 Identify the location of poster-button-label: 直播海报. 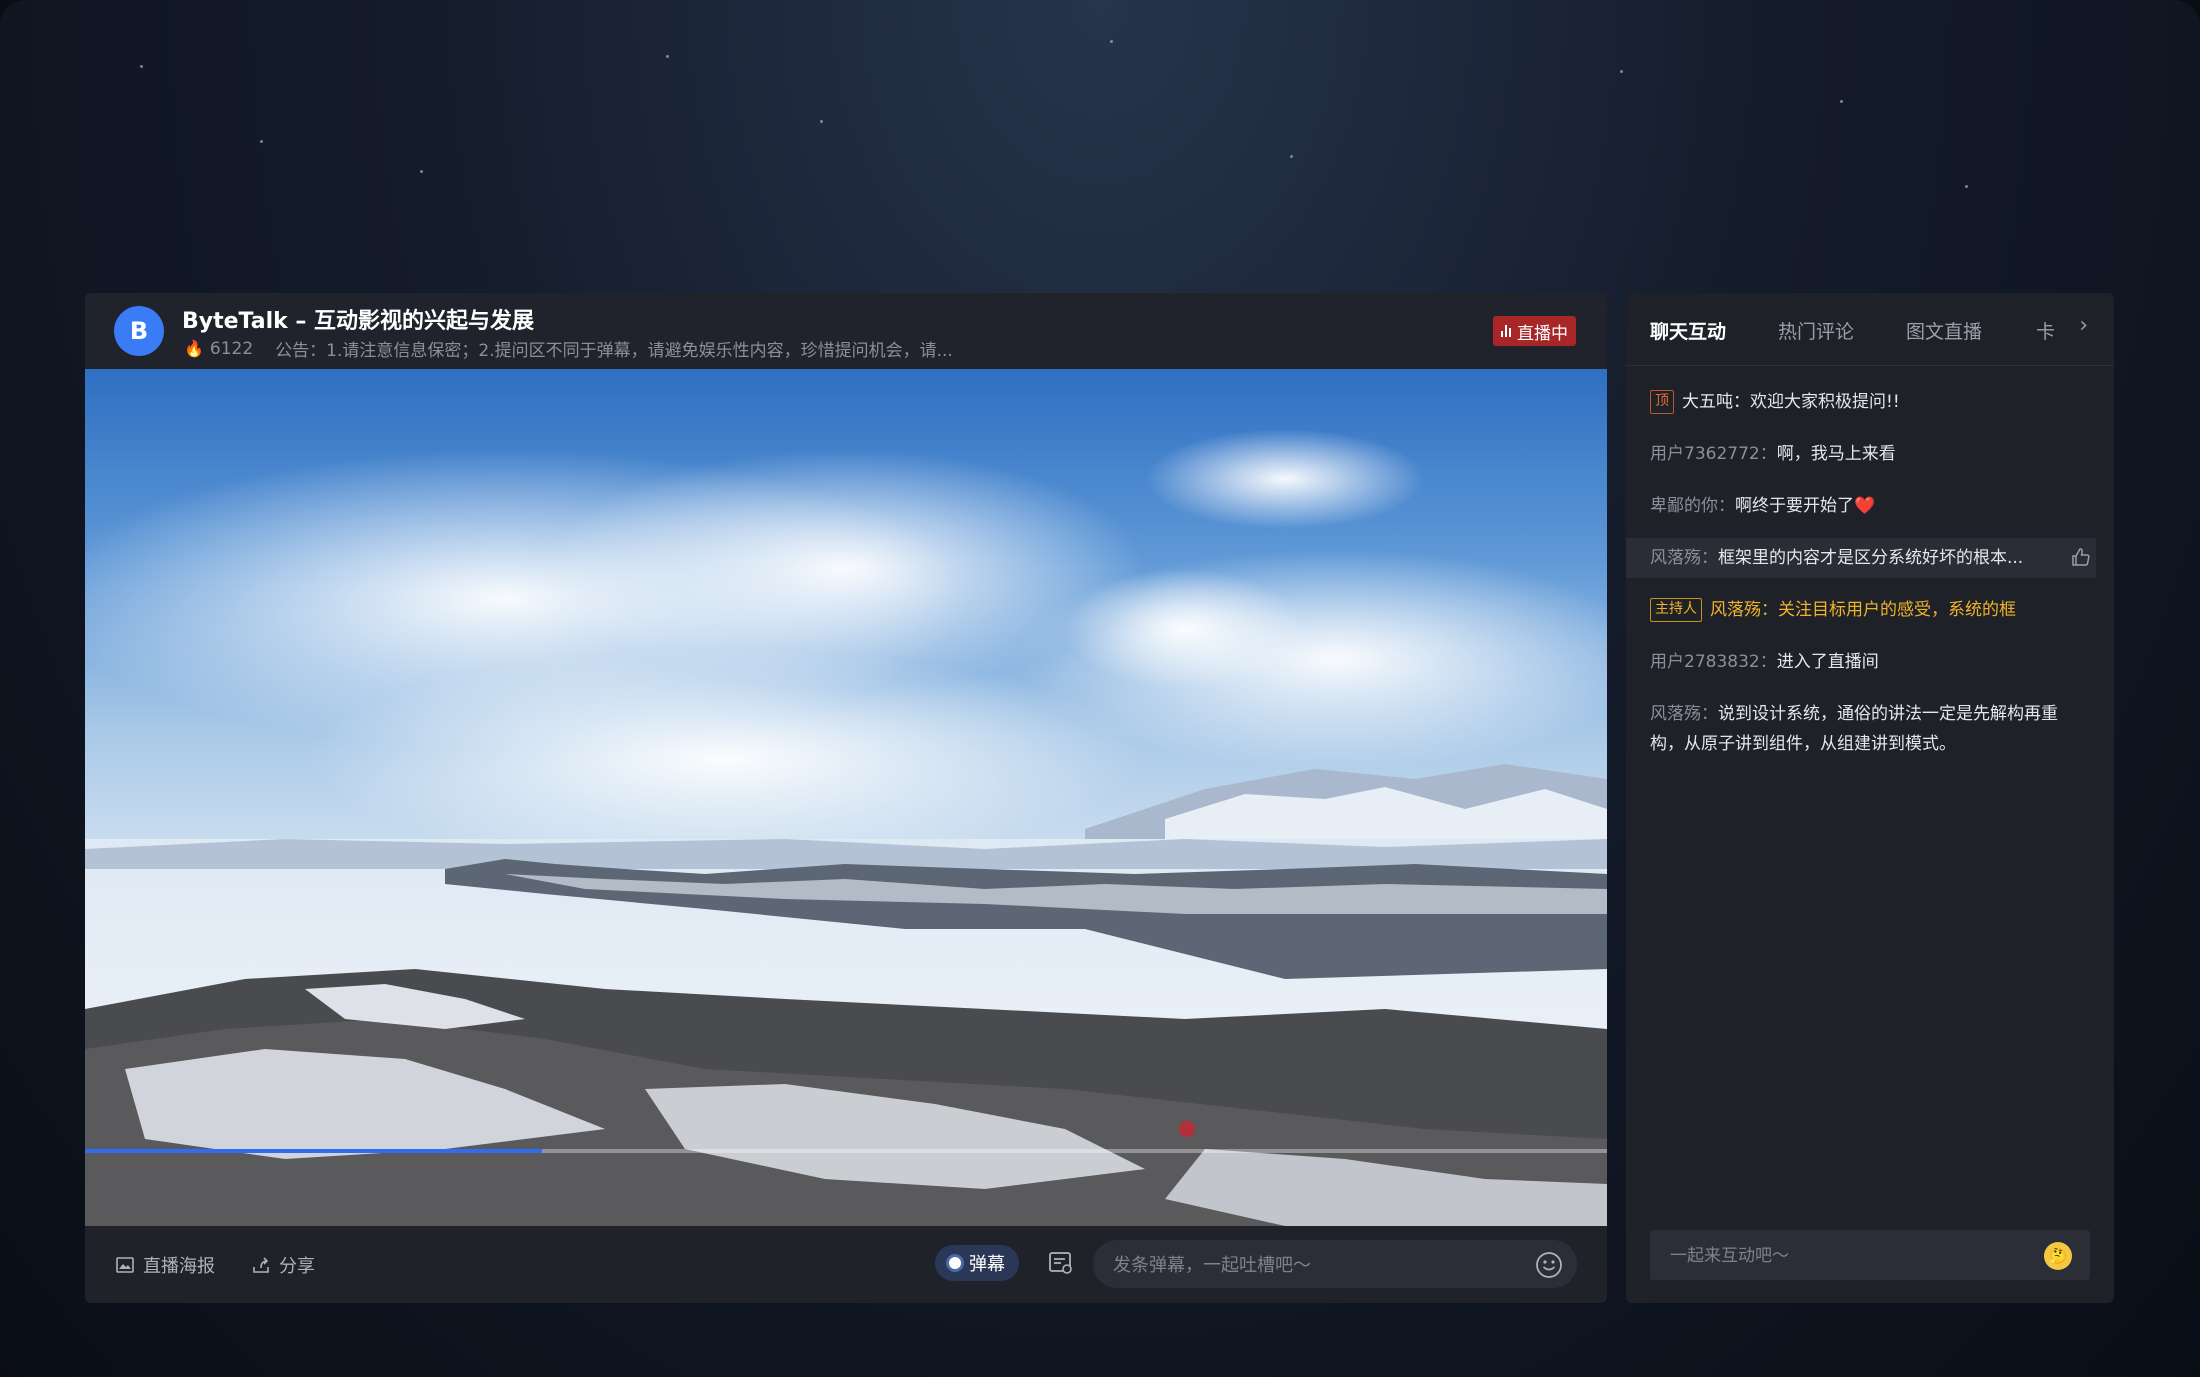
(179, 1266).